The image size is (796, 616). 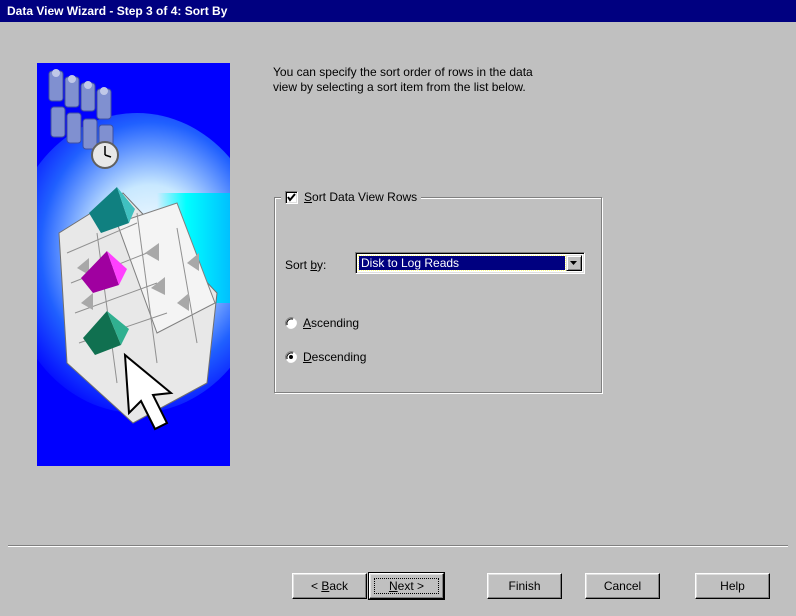 I want to click on title-bar: Data View Wizard - Step 3 of 4: Sort By, so click(x=398, y=11).